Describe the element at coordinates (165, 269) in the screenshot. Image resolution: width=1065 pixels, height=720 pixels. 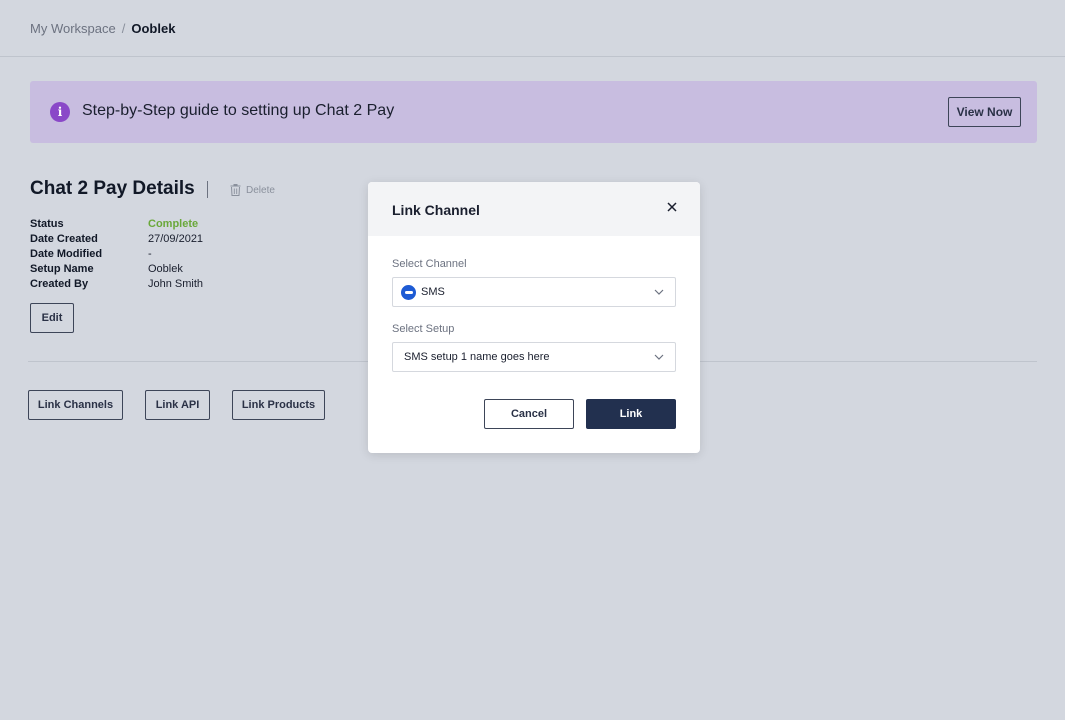
I see `detail-value: Ooblek` at that location.